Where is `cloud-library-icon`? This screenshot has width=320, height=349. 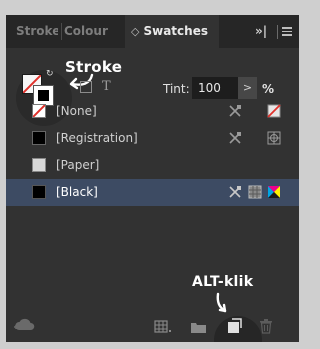 cloud-library-icon is located at coordinates (25, 325).